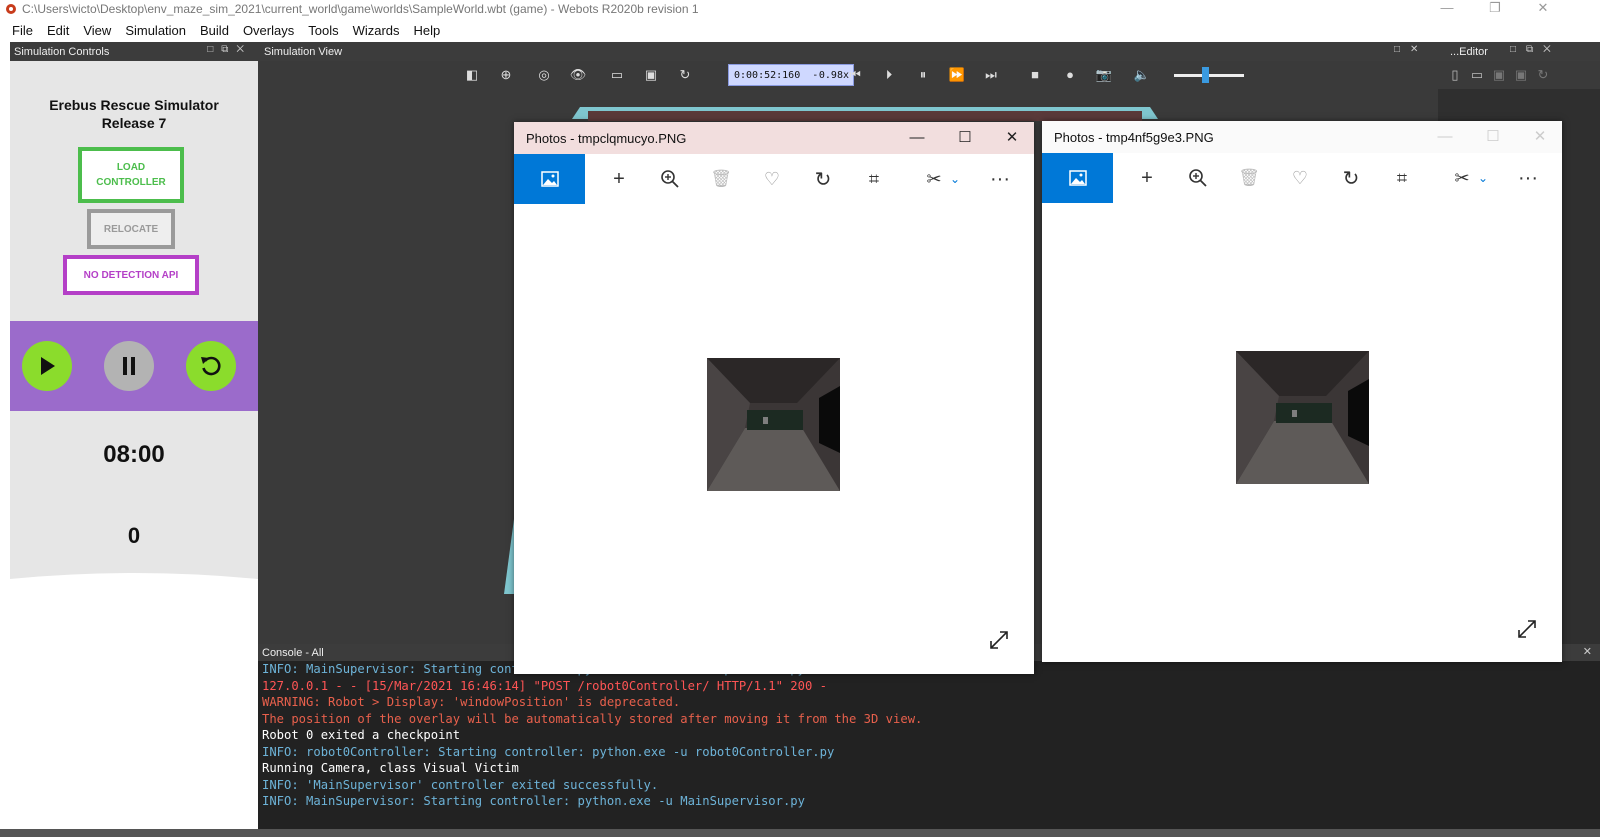 This screenshot has height=837, width=1600. Describe the element at coordinates (1012, 138) in the screenshot. I see `photos-1-close-icon: ✕` at that location.